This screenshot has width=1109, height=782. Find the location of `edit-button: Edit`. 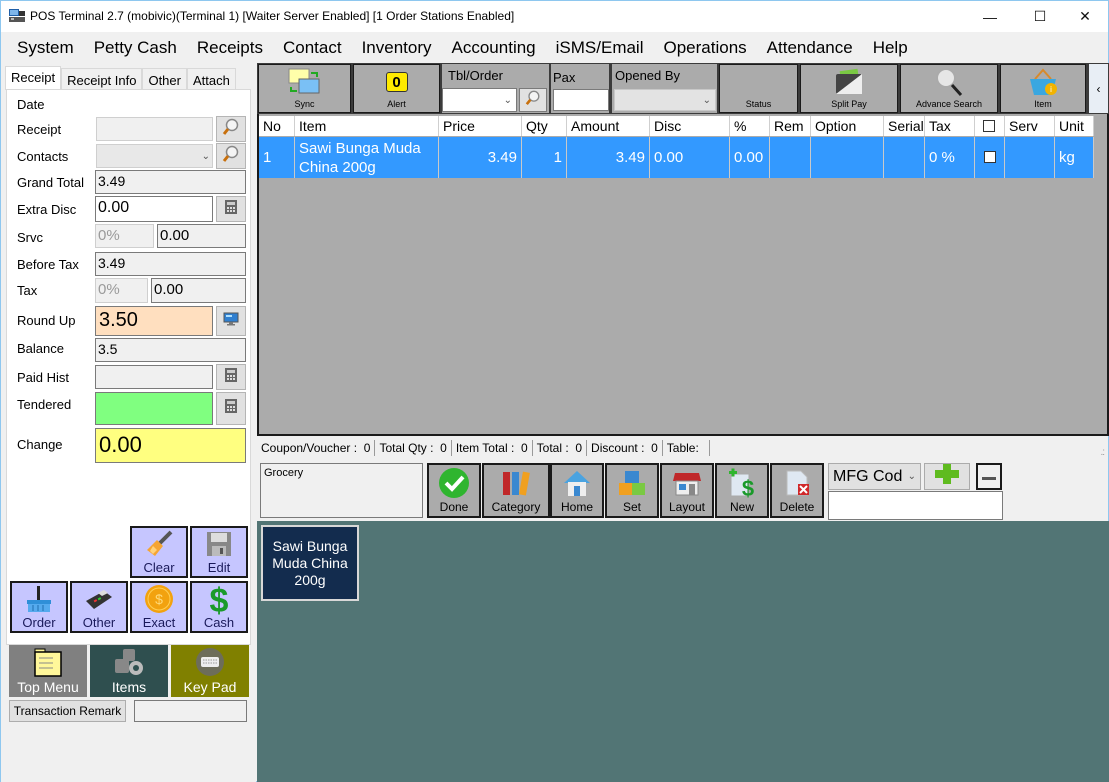

edit-button: Edit is located at coordinates (219, 552).